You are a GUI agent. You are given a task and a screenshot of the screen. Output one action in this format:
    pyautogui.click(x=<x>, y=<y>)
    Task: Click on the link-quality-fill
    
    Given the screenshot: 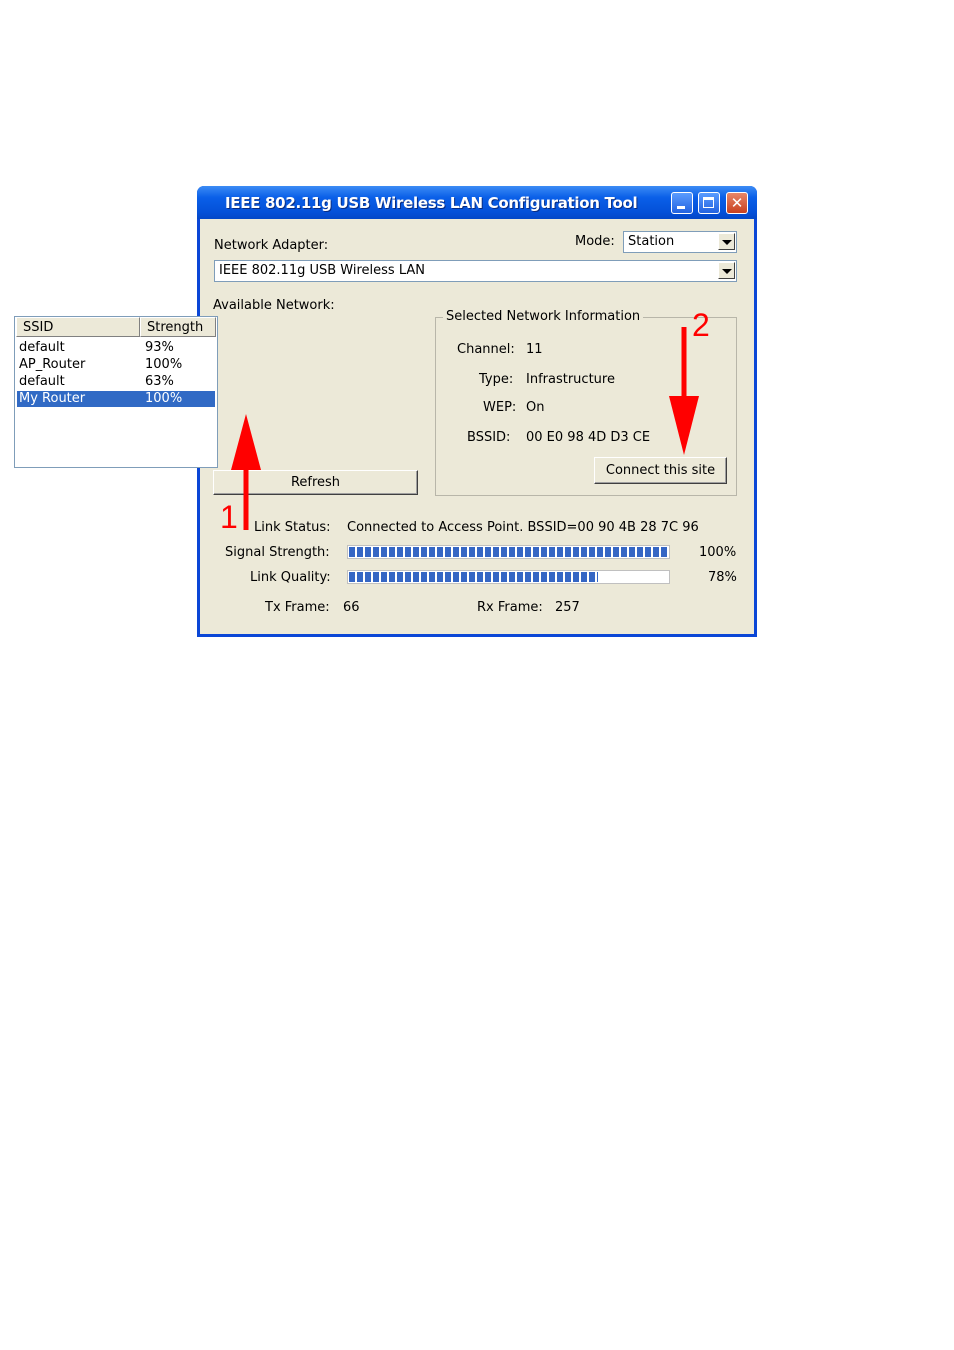 What is the action you would take?
    pyautogui.click(x=473, y=577)
    